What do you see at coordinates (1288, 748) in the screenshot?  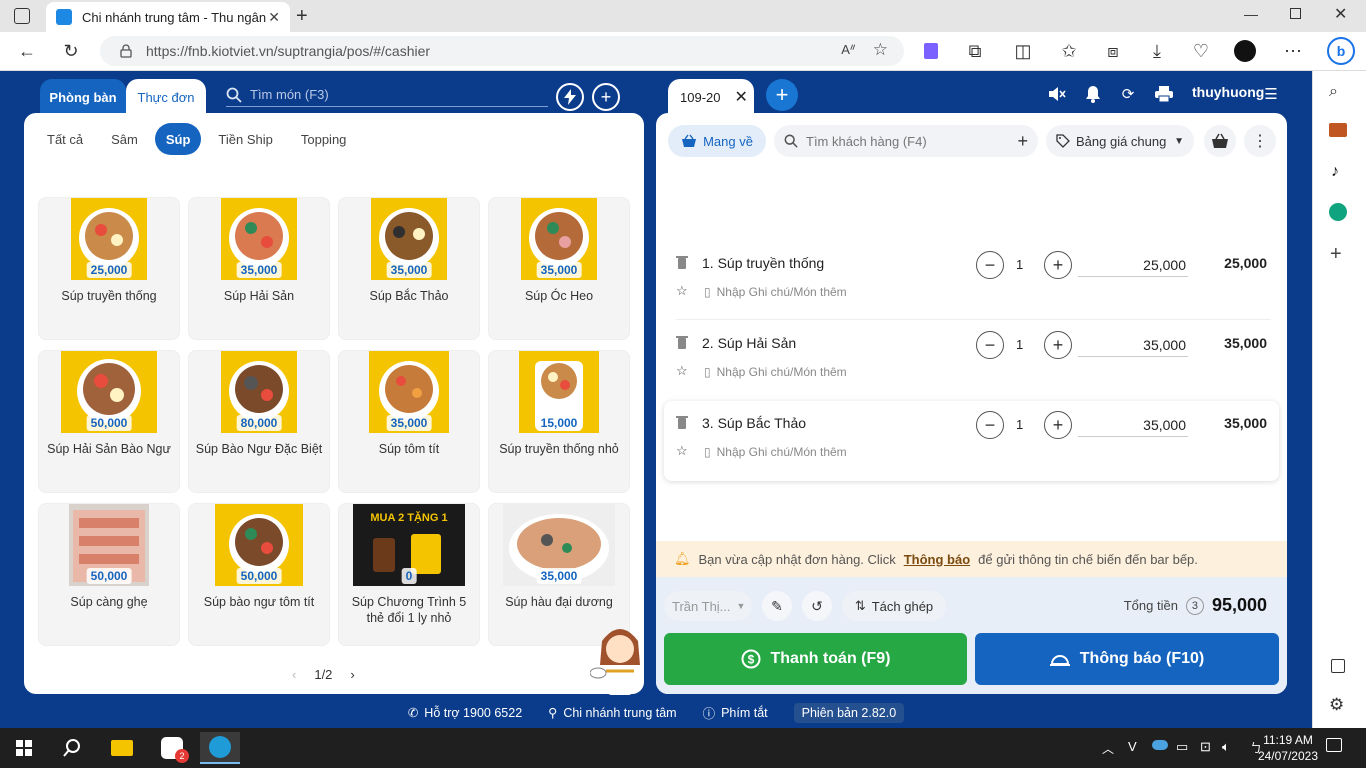 I see `system-clock: 11:19 AM 24/07/2023` at bounding box center [1288, 748].